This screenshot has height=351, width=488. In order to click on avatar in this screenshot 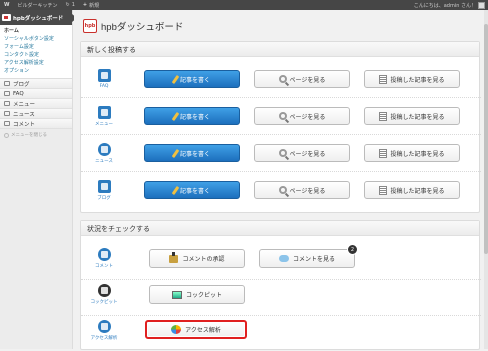, I will do `click(481, 5)`.